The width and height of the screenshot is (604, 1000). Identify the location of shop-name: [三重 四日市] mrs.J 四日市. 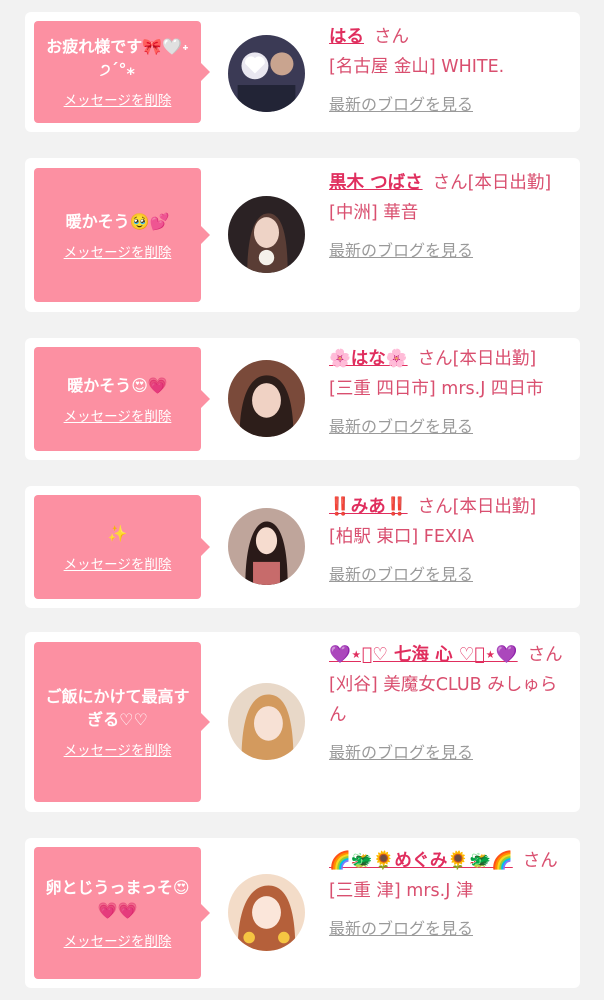
(436, 389).